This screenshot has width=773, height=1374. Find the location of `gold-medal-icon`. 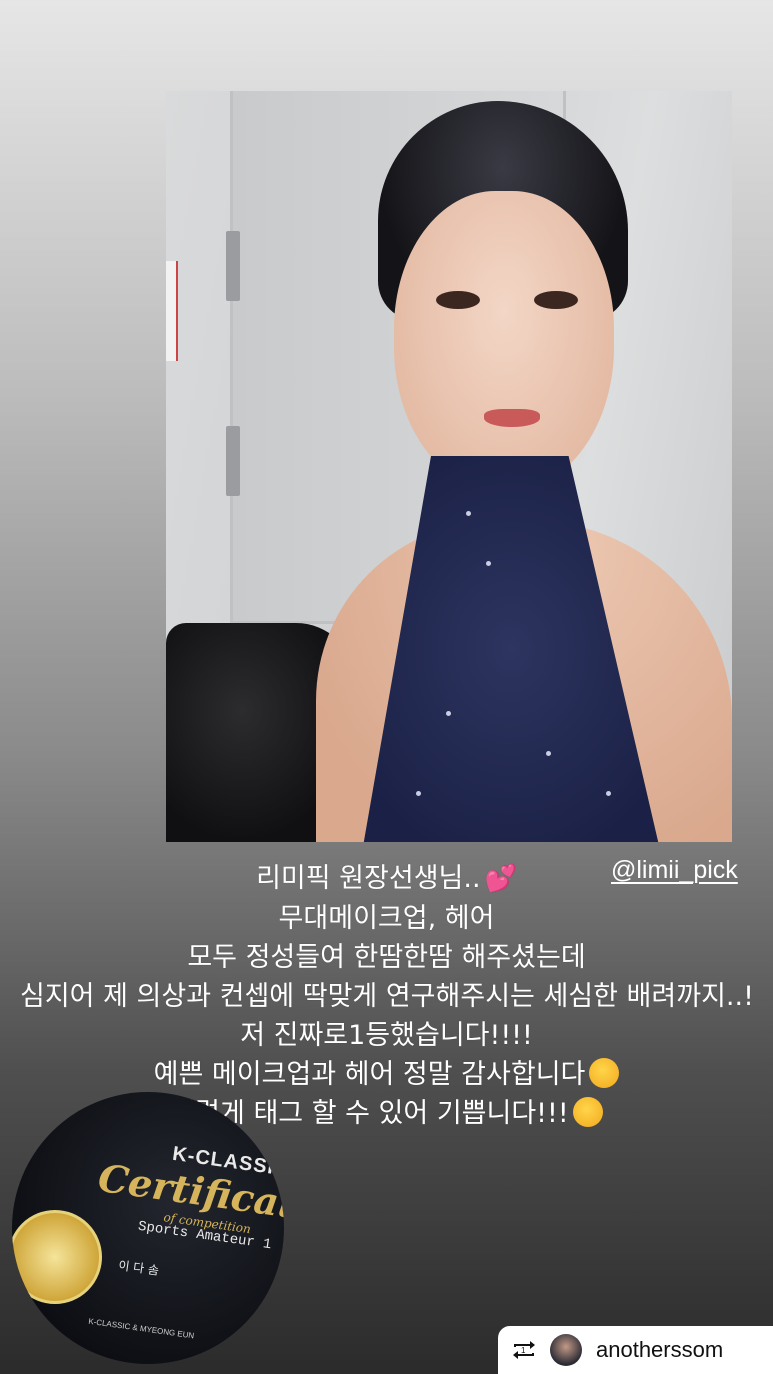

gold-medal-icon is located at coordinates (57, 1257).